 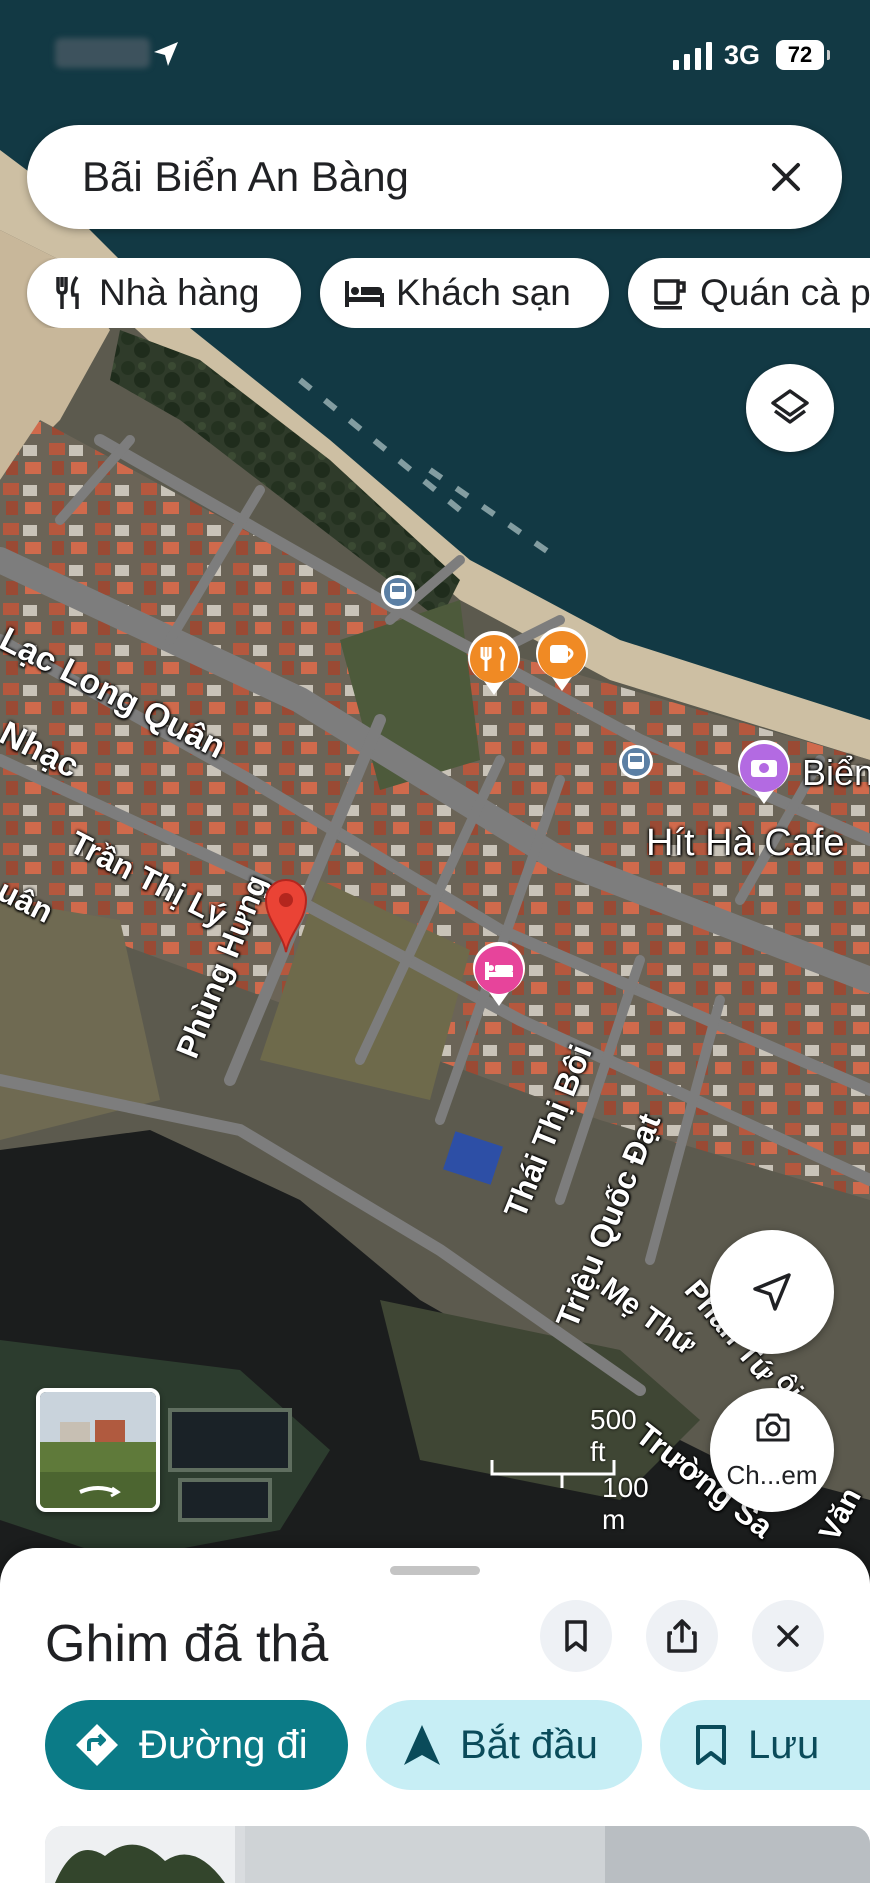 What do you see at coordinates (102, 53) in the screenshot?
I see `status-time-blurred` at bounding box center [102, 53].